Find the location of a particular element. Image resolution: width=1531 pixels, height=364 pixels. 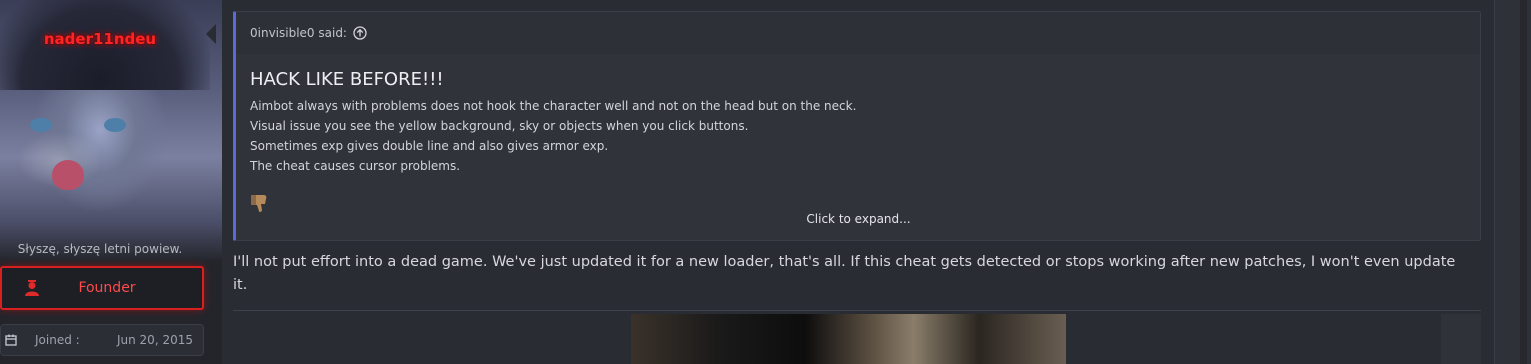

embedded-image is located at coordinates (848, 339).